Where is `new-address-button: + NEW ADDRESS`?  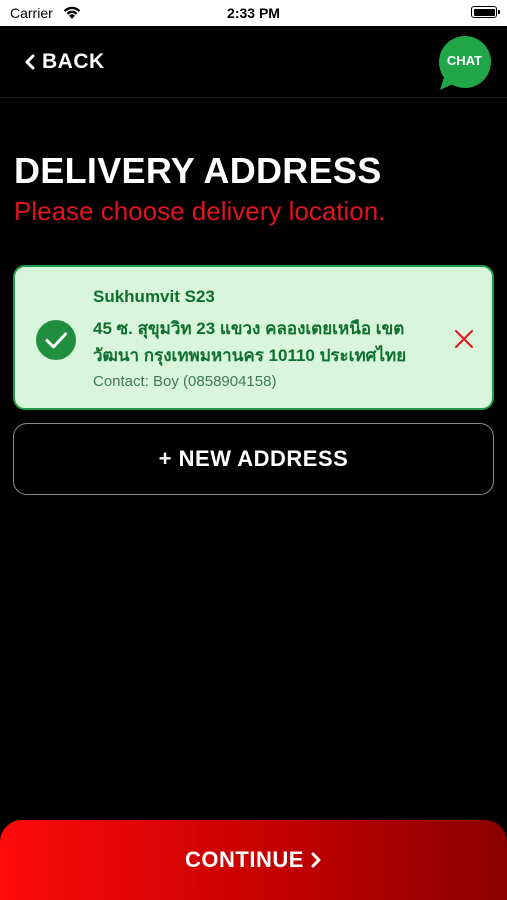
new-address-button: + NEW ADDRESS is located at coordinates (253, 459).